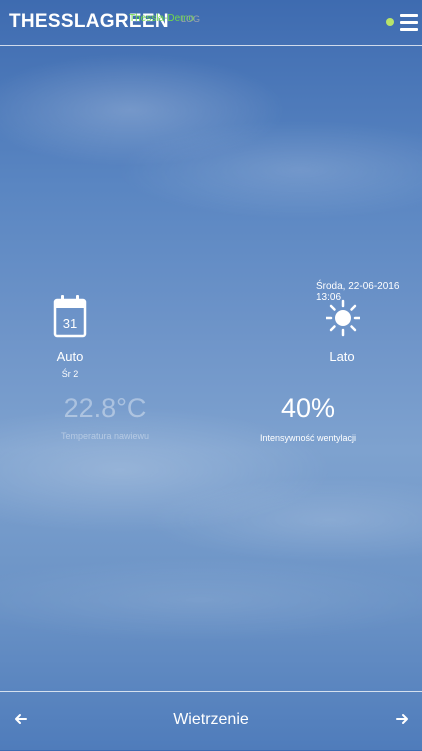 Image resolution: width=422 pixels, height=751 pixels. Describe the element at coordinates (105, 408) in the screenshot. I see `supply-temperature-value: 22.8°C` at that location.